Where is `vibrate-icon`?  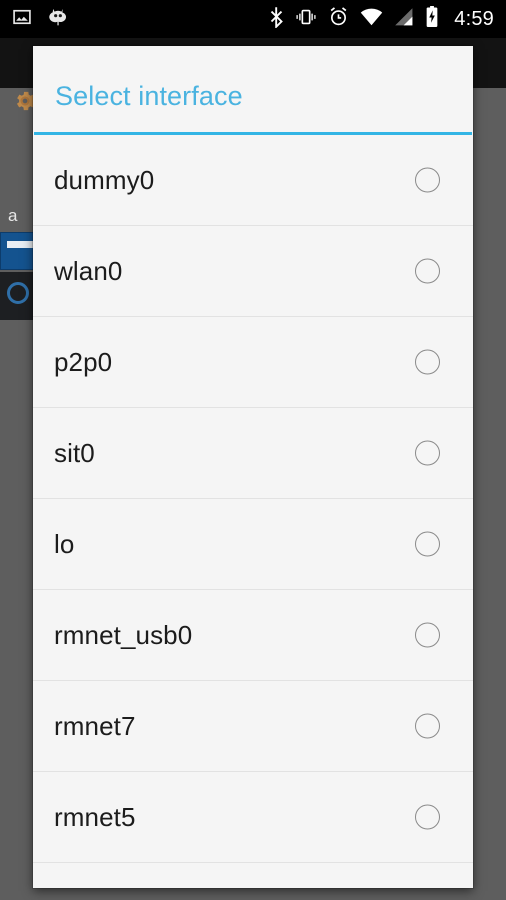 vibrate-icon is located at coordinates (306, 19).